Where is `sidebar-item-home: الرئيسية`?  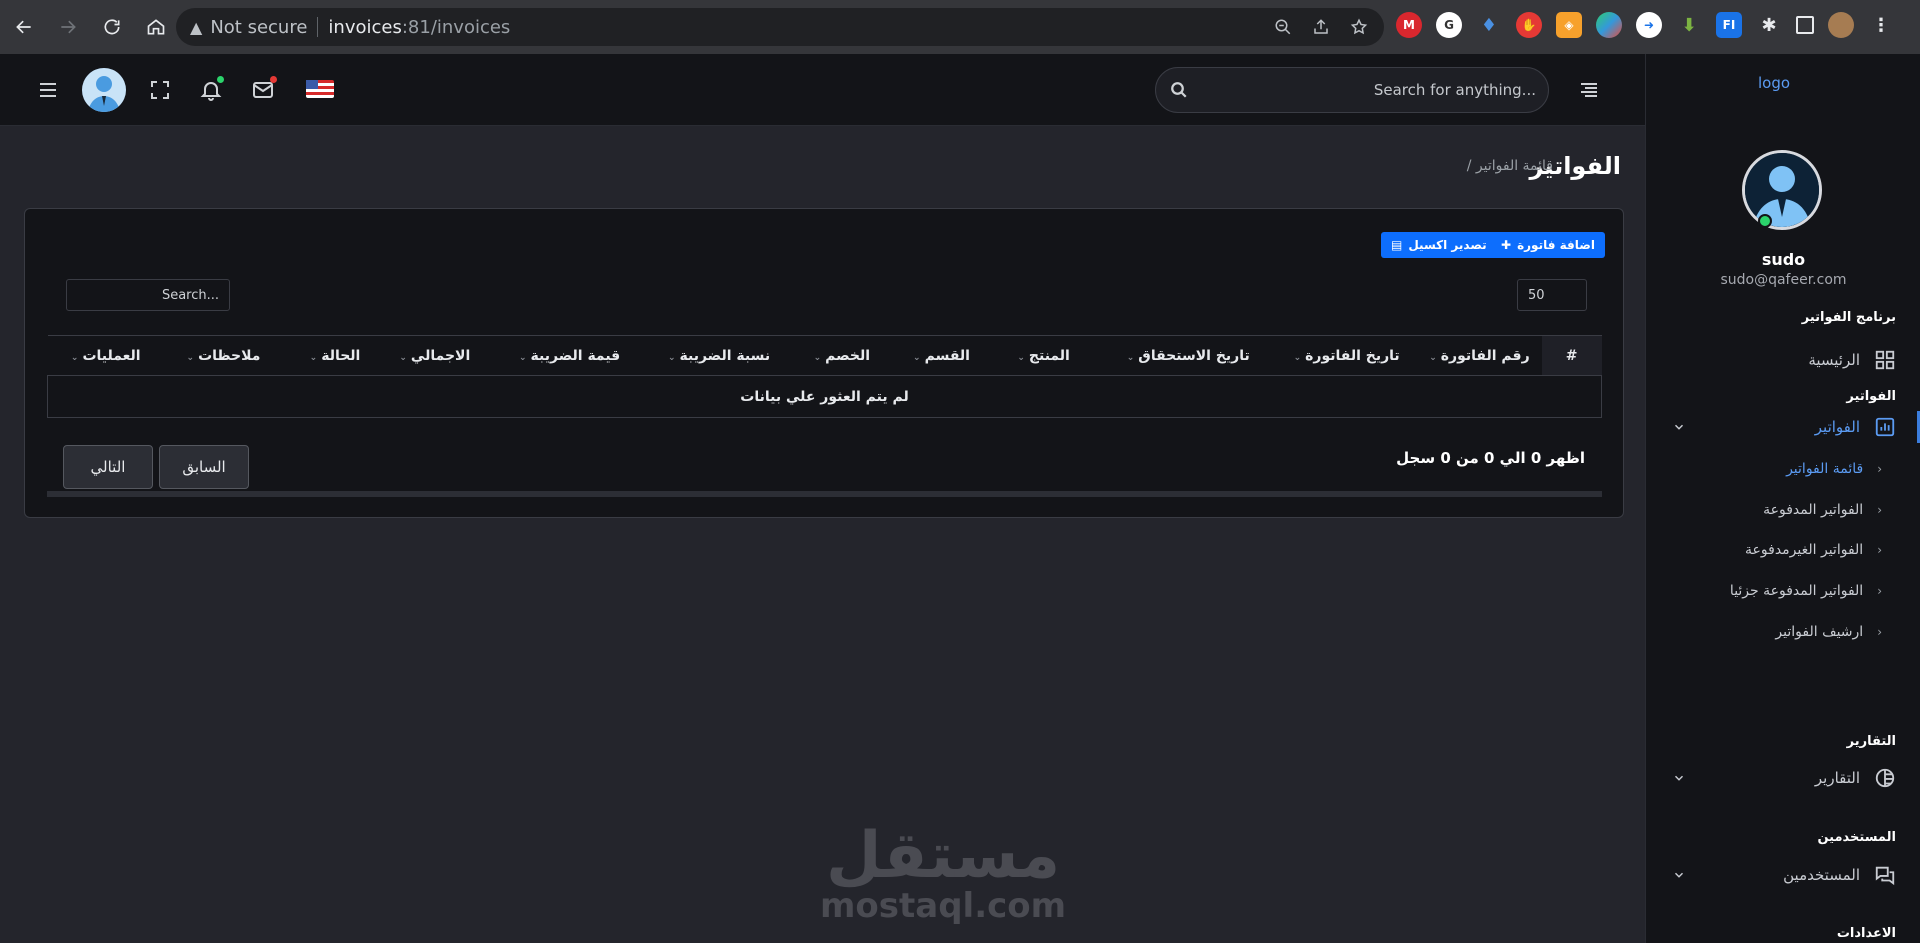
sidebar-item-home: الرئيسية is located at coordinates (1852, 360).